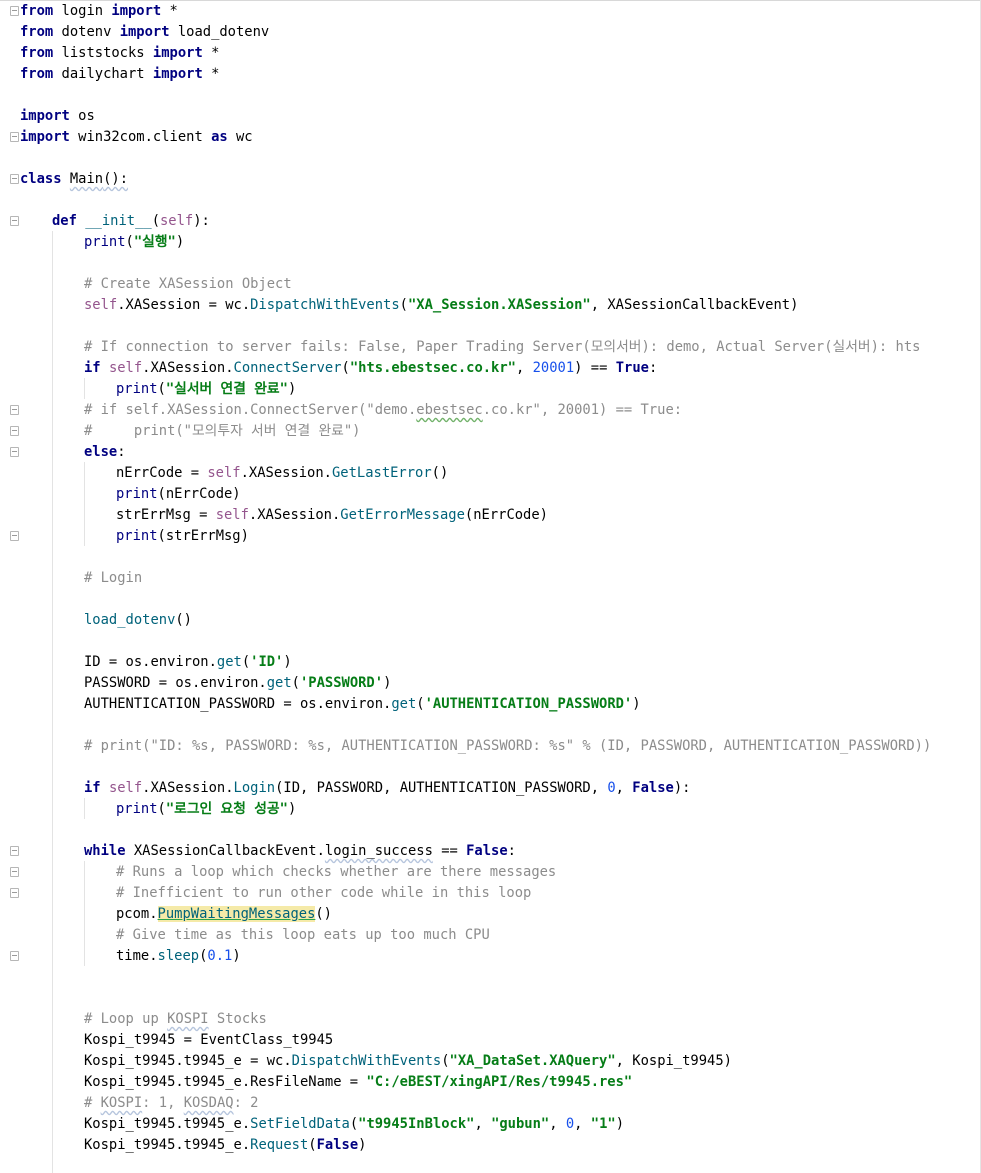 The height and width of the screenshot is (1173, 981). Describe the element at coordinates (175, 683) in the screenshot. I see `code-token: PASSWORD = os.environ.` at that location.